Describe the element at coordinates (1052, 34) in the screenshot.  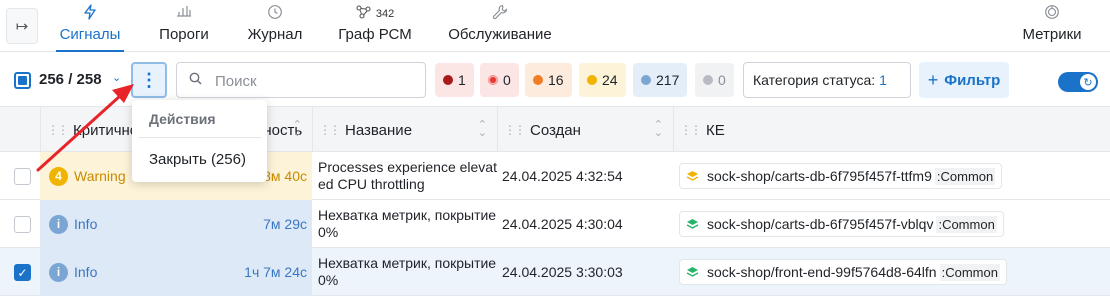
I see `tab-label: Метрики` at that location.